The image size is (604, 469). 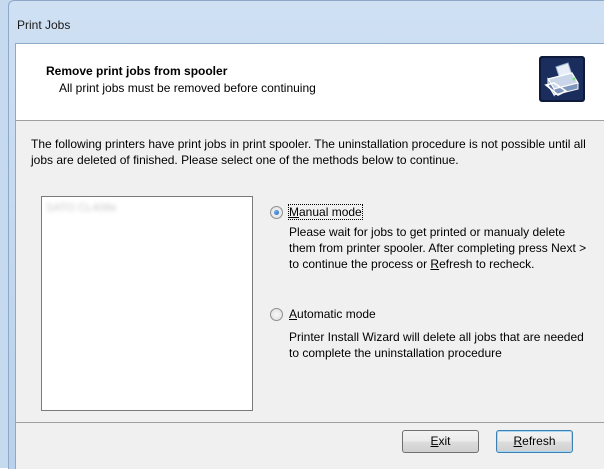 I want to click on list-item: SATO CL408e, so click(x=81, y=208).